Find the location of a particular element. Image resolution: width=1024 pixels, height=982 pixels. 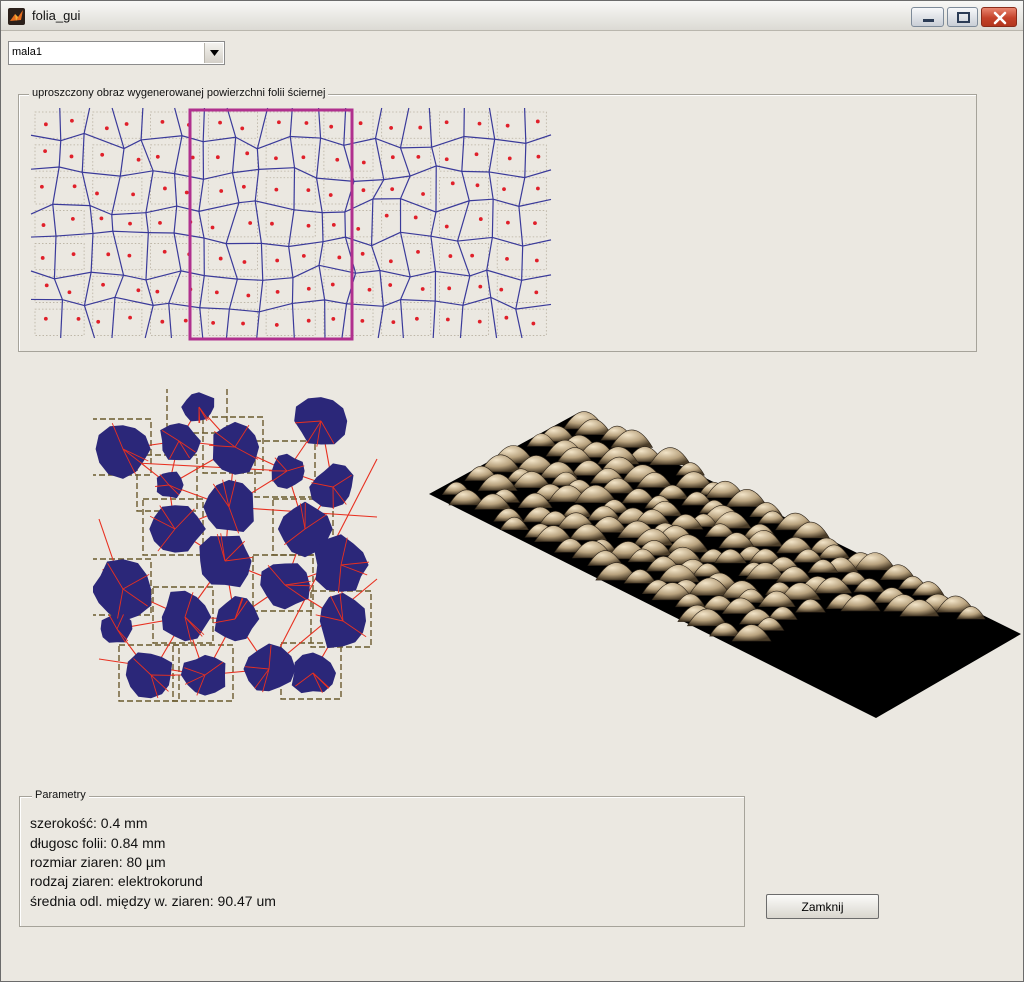

maximize-button is located at coordinates (962, 17).